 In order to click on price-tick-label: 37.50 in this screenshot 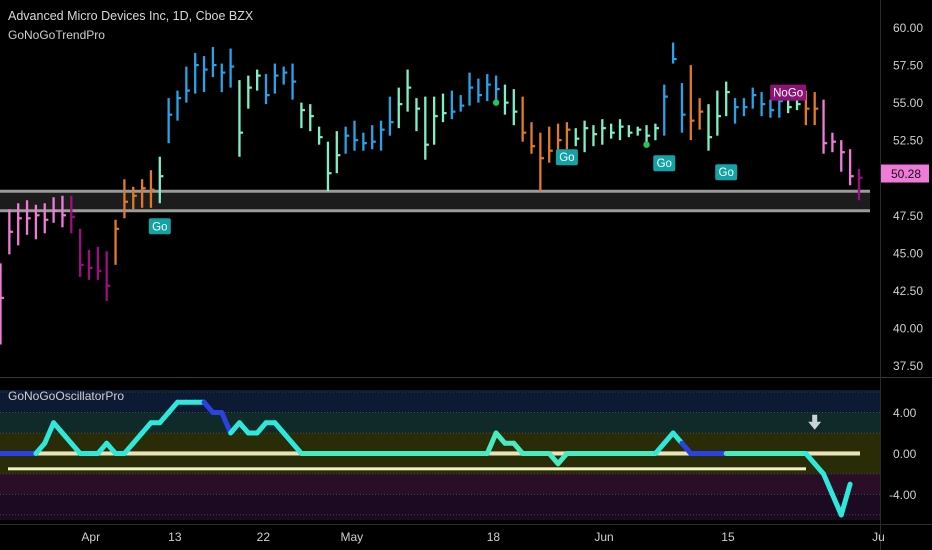, I will do `click(908, 366)`.